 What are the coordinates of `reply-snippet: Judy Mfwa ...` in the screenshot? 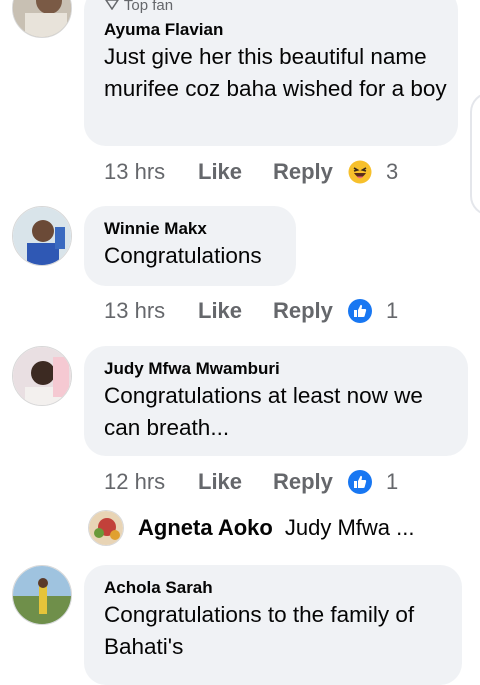 It's located at (349, 527).